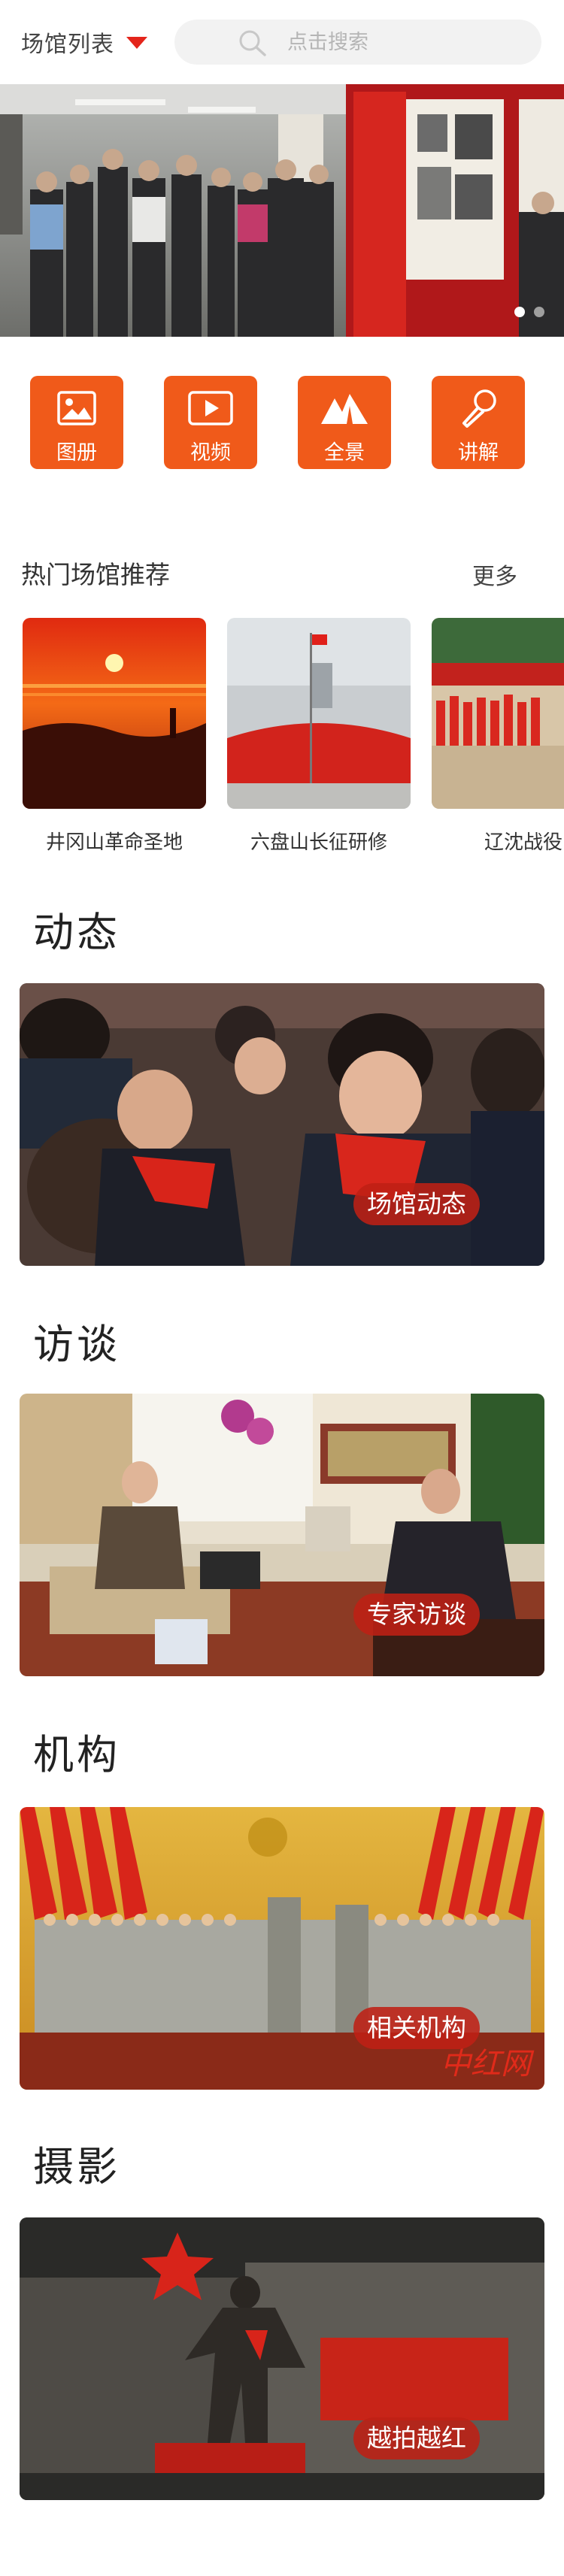  Describe the element at coordinates (210, 452) in the screenshot. I see `quicknav-label: 视频` at that location.